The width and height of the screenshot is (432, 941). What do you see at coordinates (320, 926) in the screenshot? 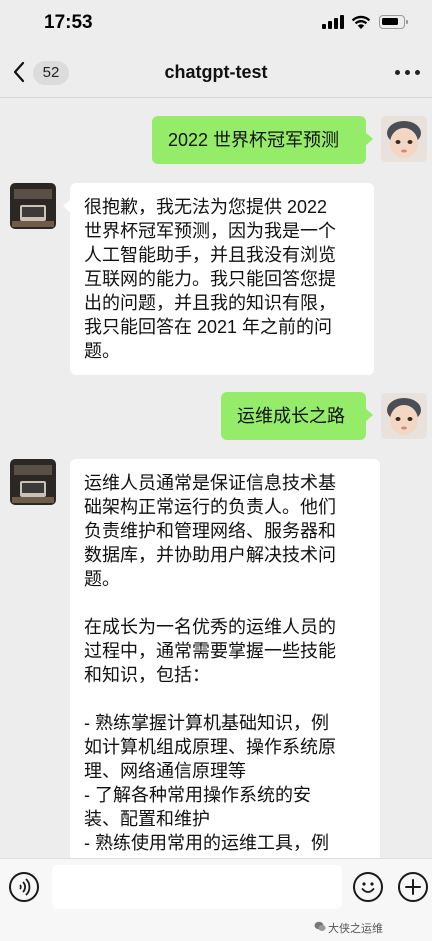
I see `wechat-logo-icon` at bounding box center [320, 926].